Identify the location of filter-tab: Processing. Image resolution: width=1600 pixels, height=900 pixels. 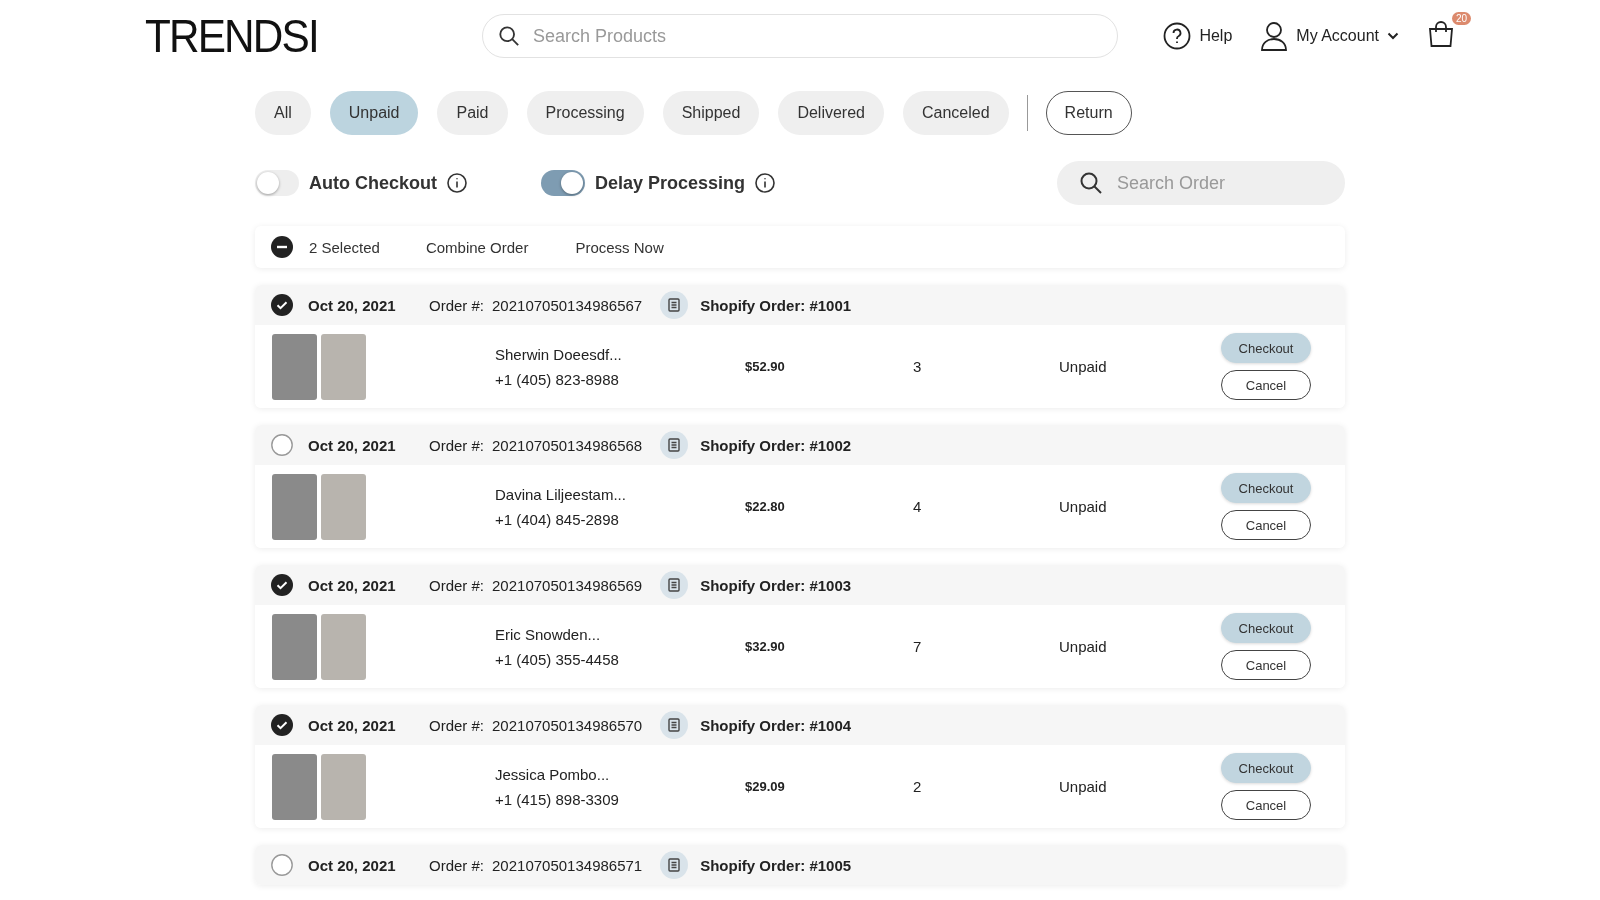
(585, 113).